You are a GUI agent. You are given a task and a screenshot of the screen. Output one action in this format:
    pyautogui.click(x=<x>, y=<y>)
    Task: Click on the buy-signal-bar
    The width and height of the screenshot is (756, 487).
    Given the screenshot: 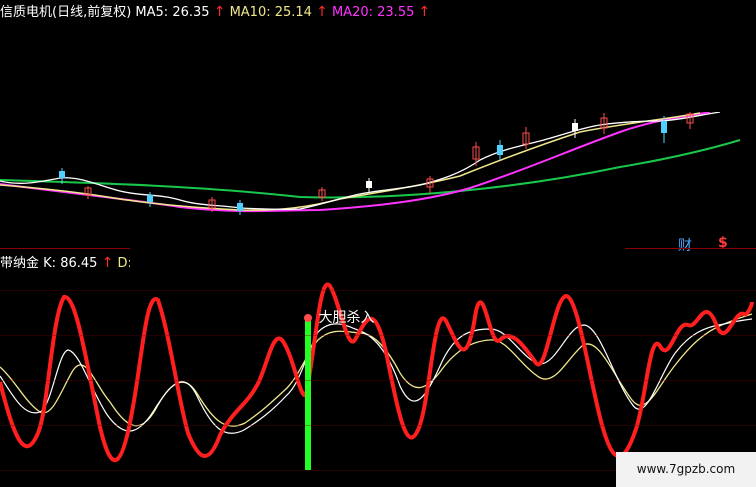 What is the action you would take?
    pyautogui.click(x=308, y=394)
    